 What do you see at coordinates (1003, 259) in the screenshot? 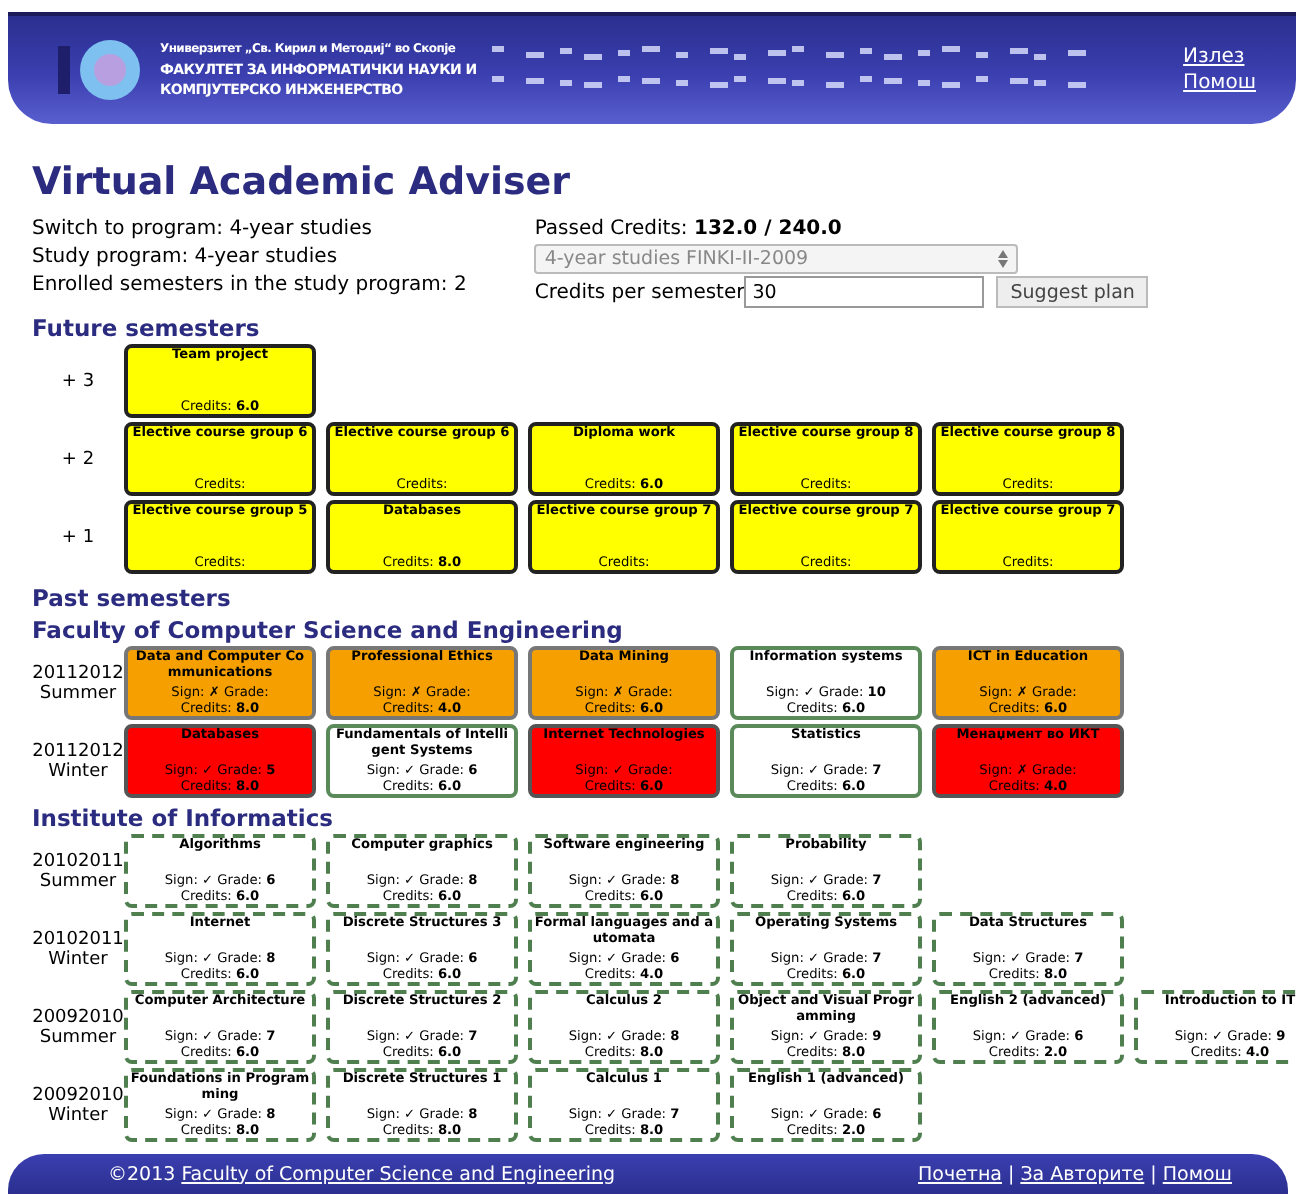
I see `spinner-arrows-icon` at bounding box center [1003, 259].